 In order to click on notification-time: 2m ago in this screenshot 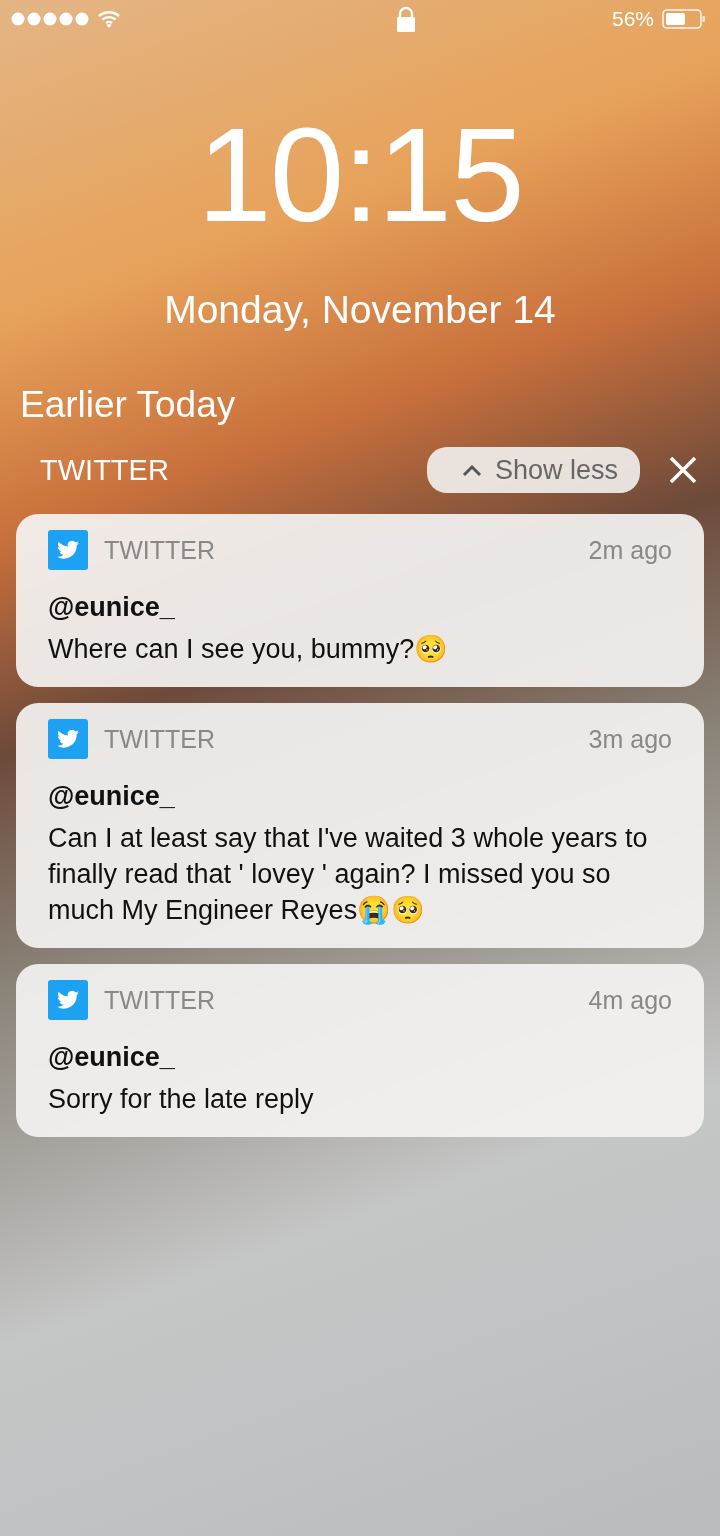, I will do `click(630, 550)`.